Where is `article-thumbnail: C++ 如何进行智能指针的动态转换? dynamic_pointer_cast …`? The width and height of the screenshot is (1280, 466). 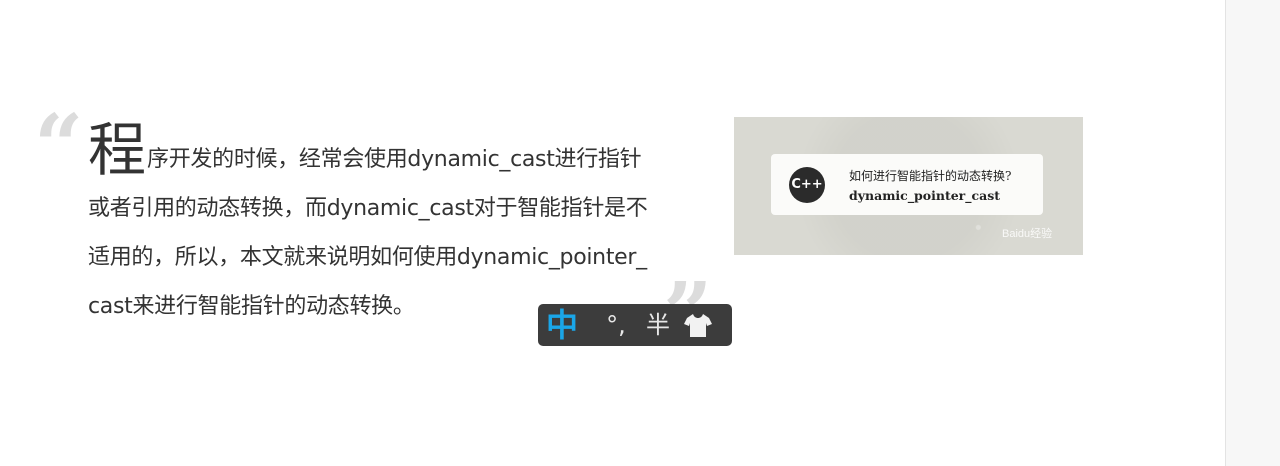
article-thumbnail: C++ 如何进行智能指针的动态转换? dynamic_pointer_cast … is located at coordinates (908, 186).